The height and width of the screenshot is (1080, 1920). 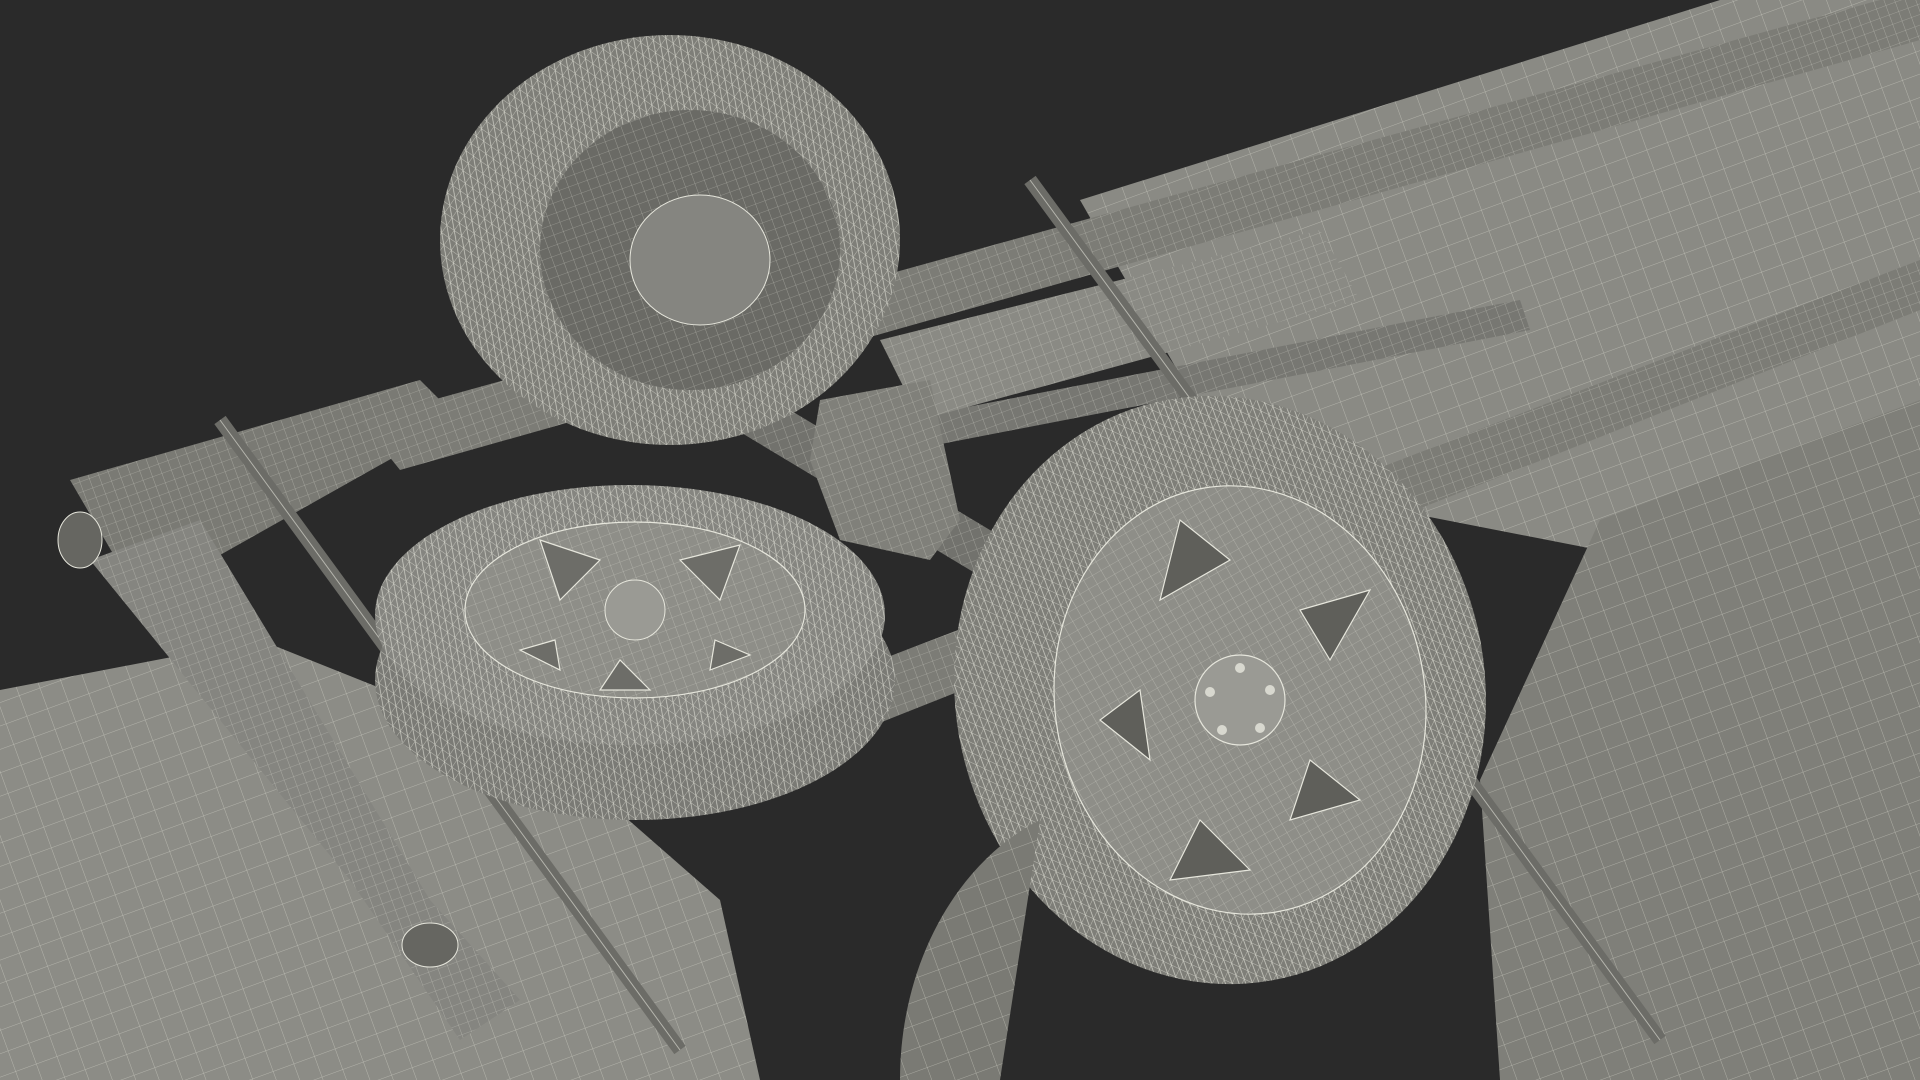 What do you see at coordinates (635, 610) in the screenshot?
I see `spare-hub` at bounding box center [635, 610].